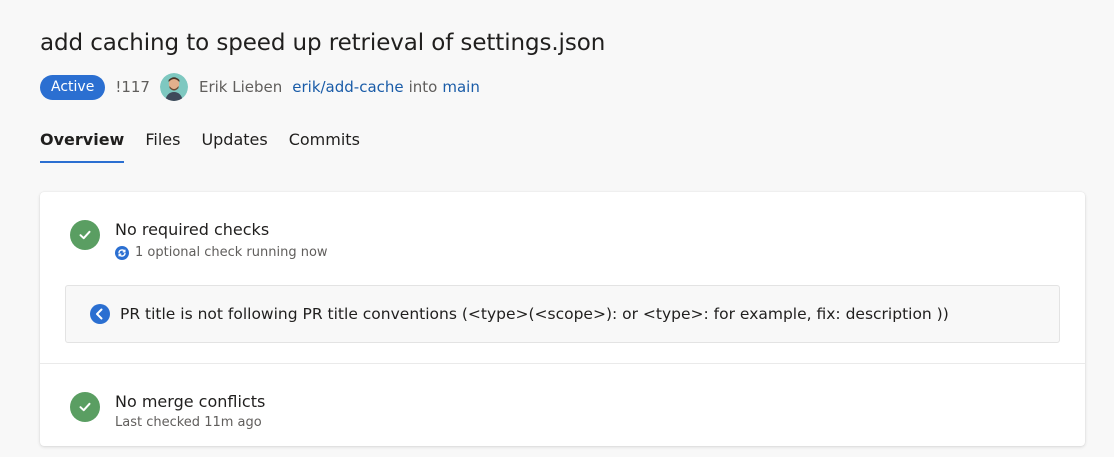 The width and height of the screenshot is (1114, 457). Describe the element at coordinates (173, 87) in the screenshot. I see `avatar` at that location.